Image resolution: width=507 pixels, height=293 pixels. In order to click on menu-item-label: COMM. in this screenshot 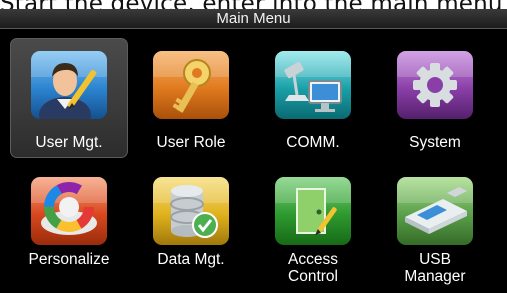, I will do `click(313, 142)`.